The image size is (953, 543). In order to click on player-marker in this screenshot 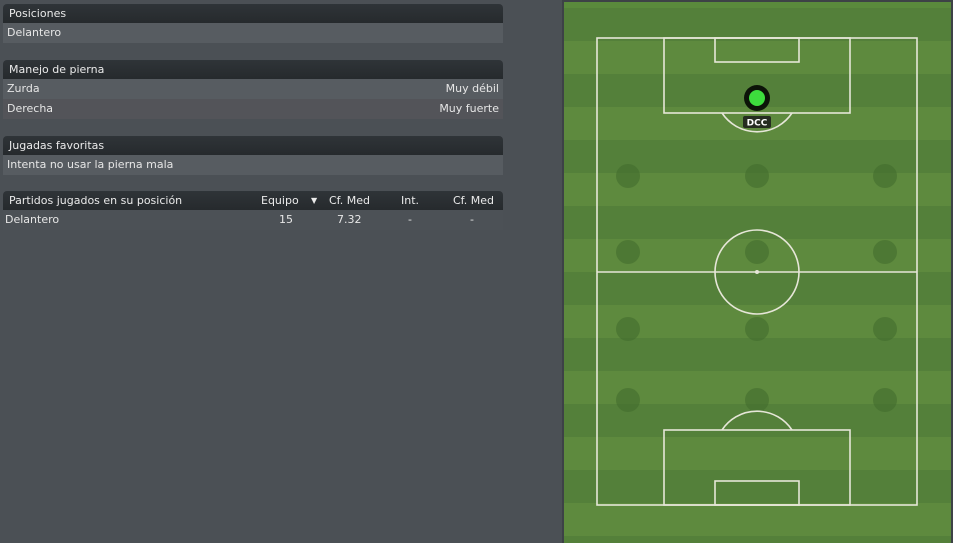, I will do `click(757, 98)`.